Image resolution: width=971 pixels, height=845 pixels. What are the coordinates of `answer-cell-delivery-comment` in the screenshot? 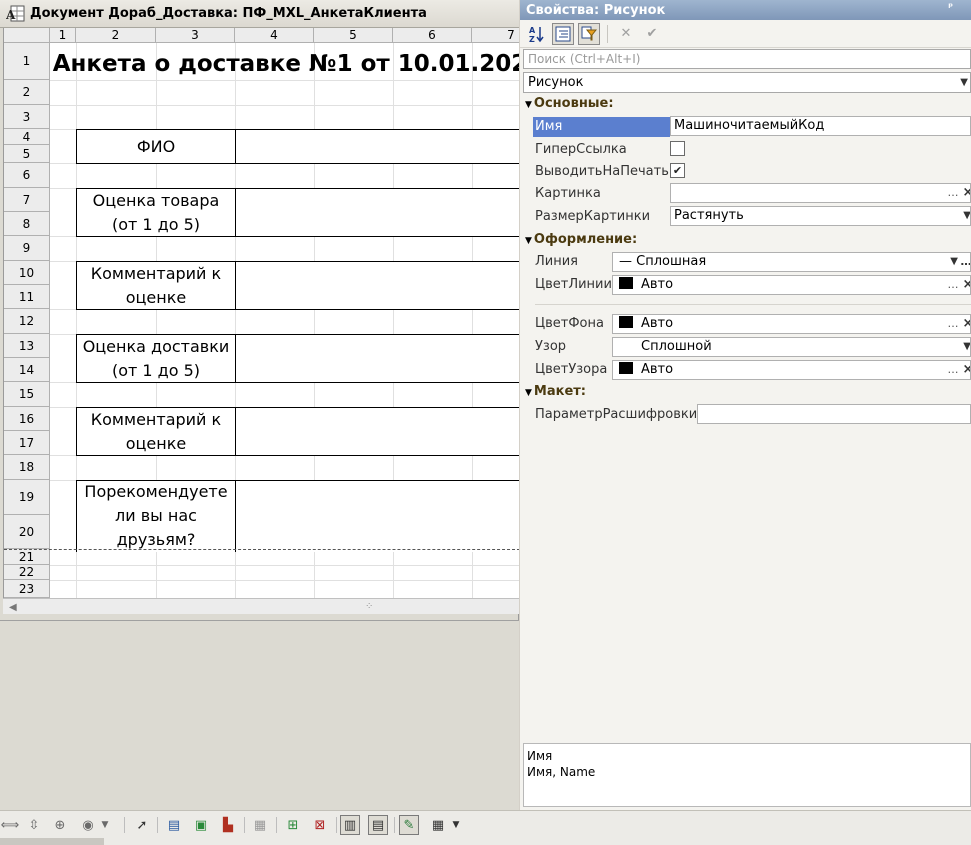 It's located at (377, 431).